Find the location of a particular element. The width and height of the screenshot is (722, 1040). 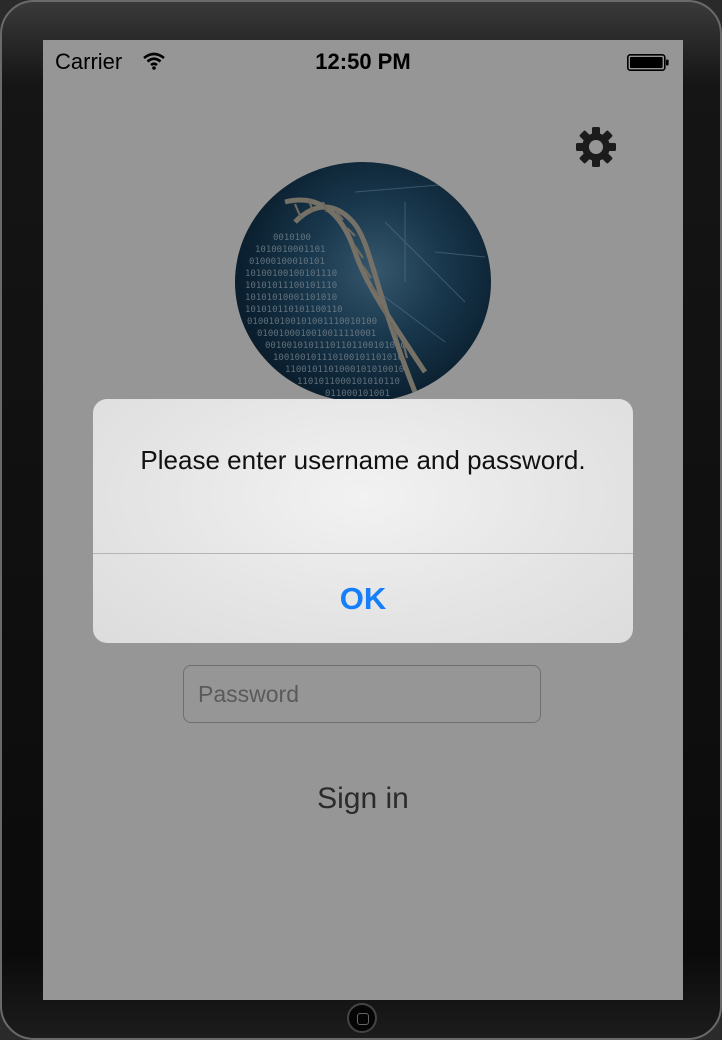

home-button is located at coordinates (362, 1018).